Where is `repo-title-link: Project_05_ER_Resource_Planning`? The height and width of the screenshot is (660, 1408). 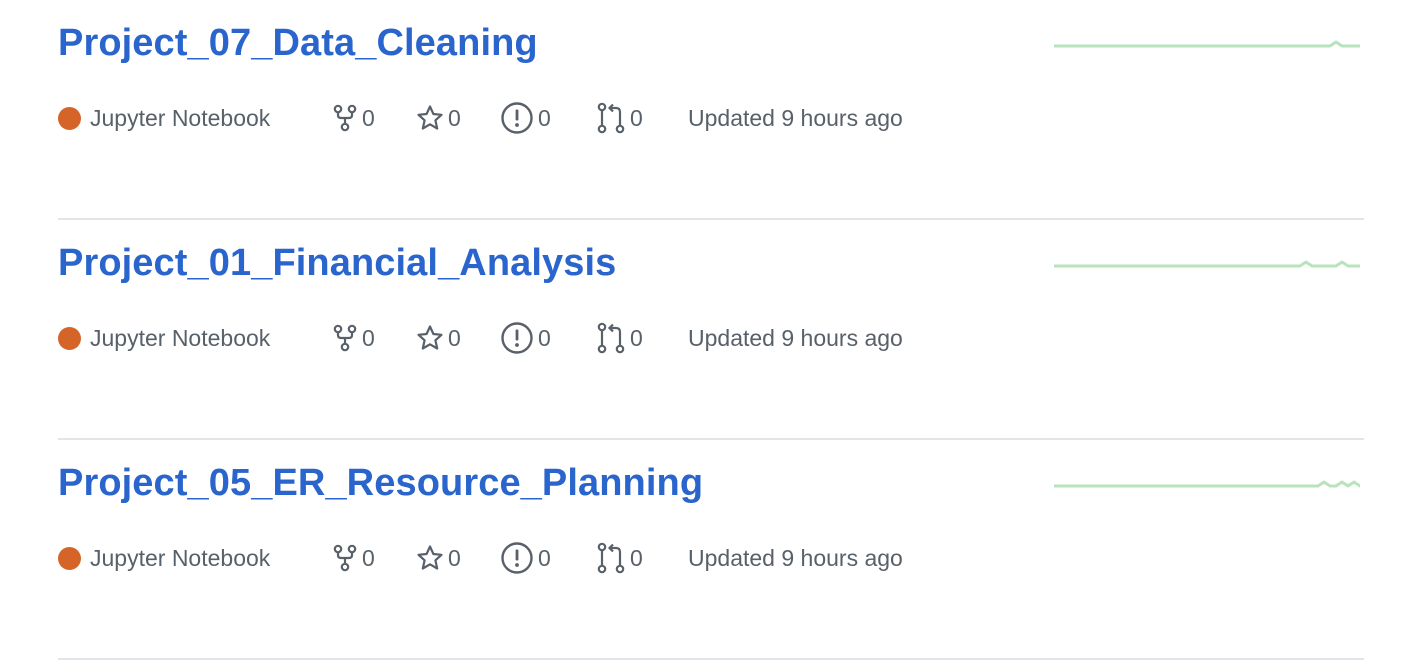 repo-title-link: Project_05_ER_Resource_Planning is located at coordinates (380, 483).